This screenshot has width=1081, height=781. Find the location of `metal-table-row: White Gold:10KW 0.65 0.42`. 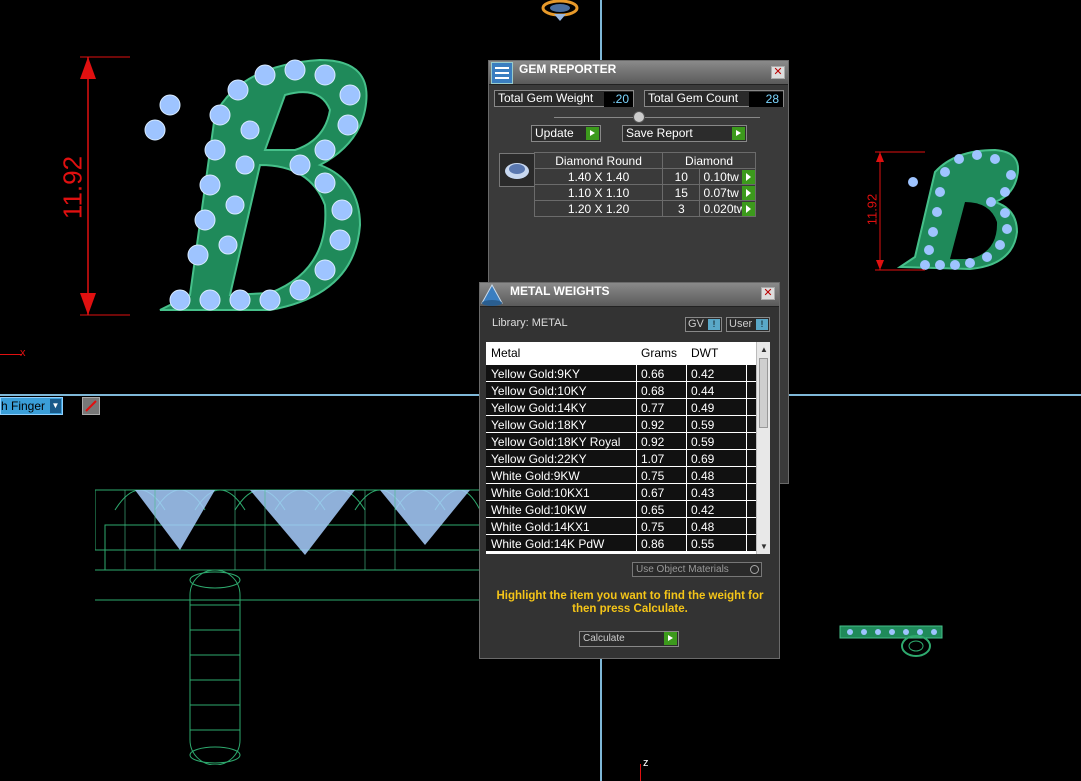

metal-table-row: White Gold:10KW 0.65 0.42 is located at coordinates (621, 508).